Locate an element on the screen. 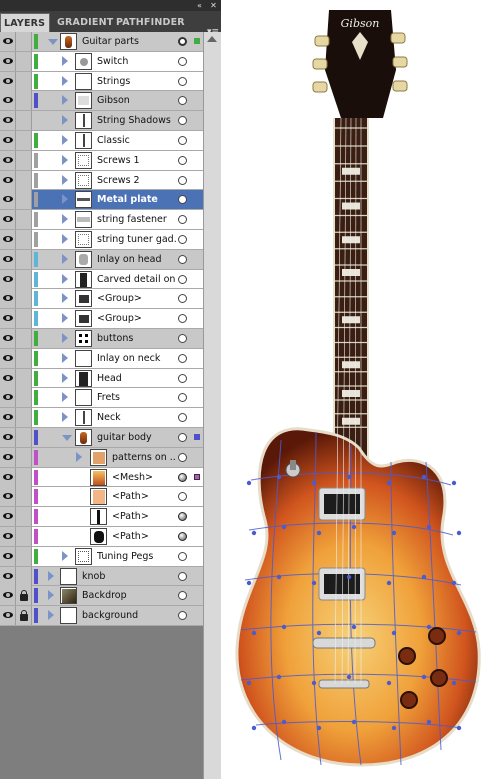 The image size is (495, 779). collapse-icon: « is located at coordinates (199, 5).